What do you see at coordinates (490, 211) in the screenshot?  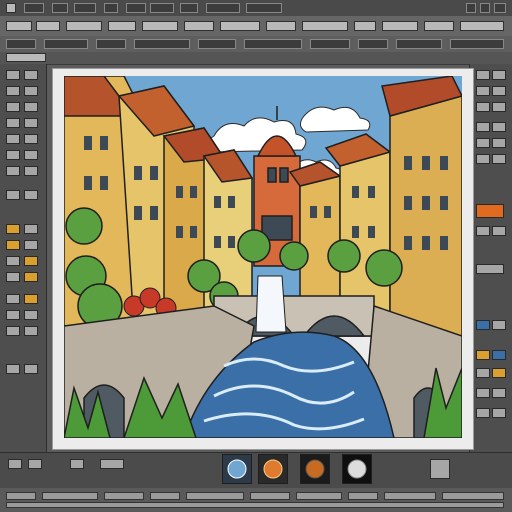 I see `color-preview` at bounding box center [490, 211].